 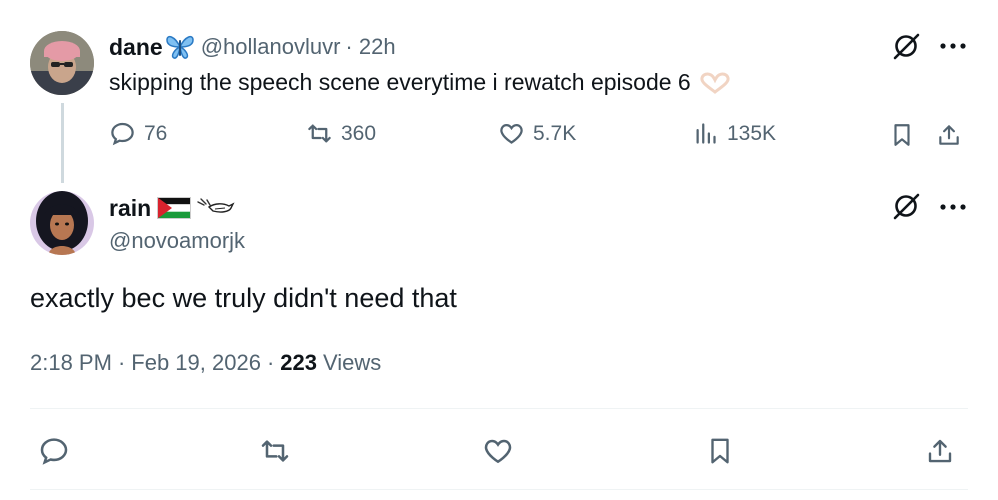 What do you see at coordinates (177, 241) in the screenshot?
I see `reply-handle: @novoamorjk` at bounding box center [177, 241].